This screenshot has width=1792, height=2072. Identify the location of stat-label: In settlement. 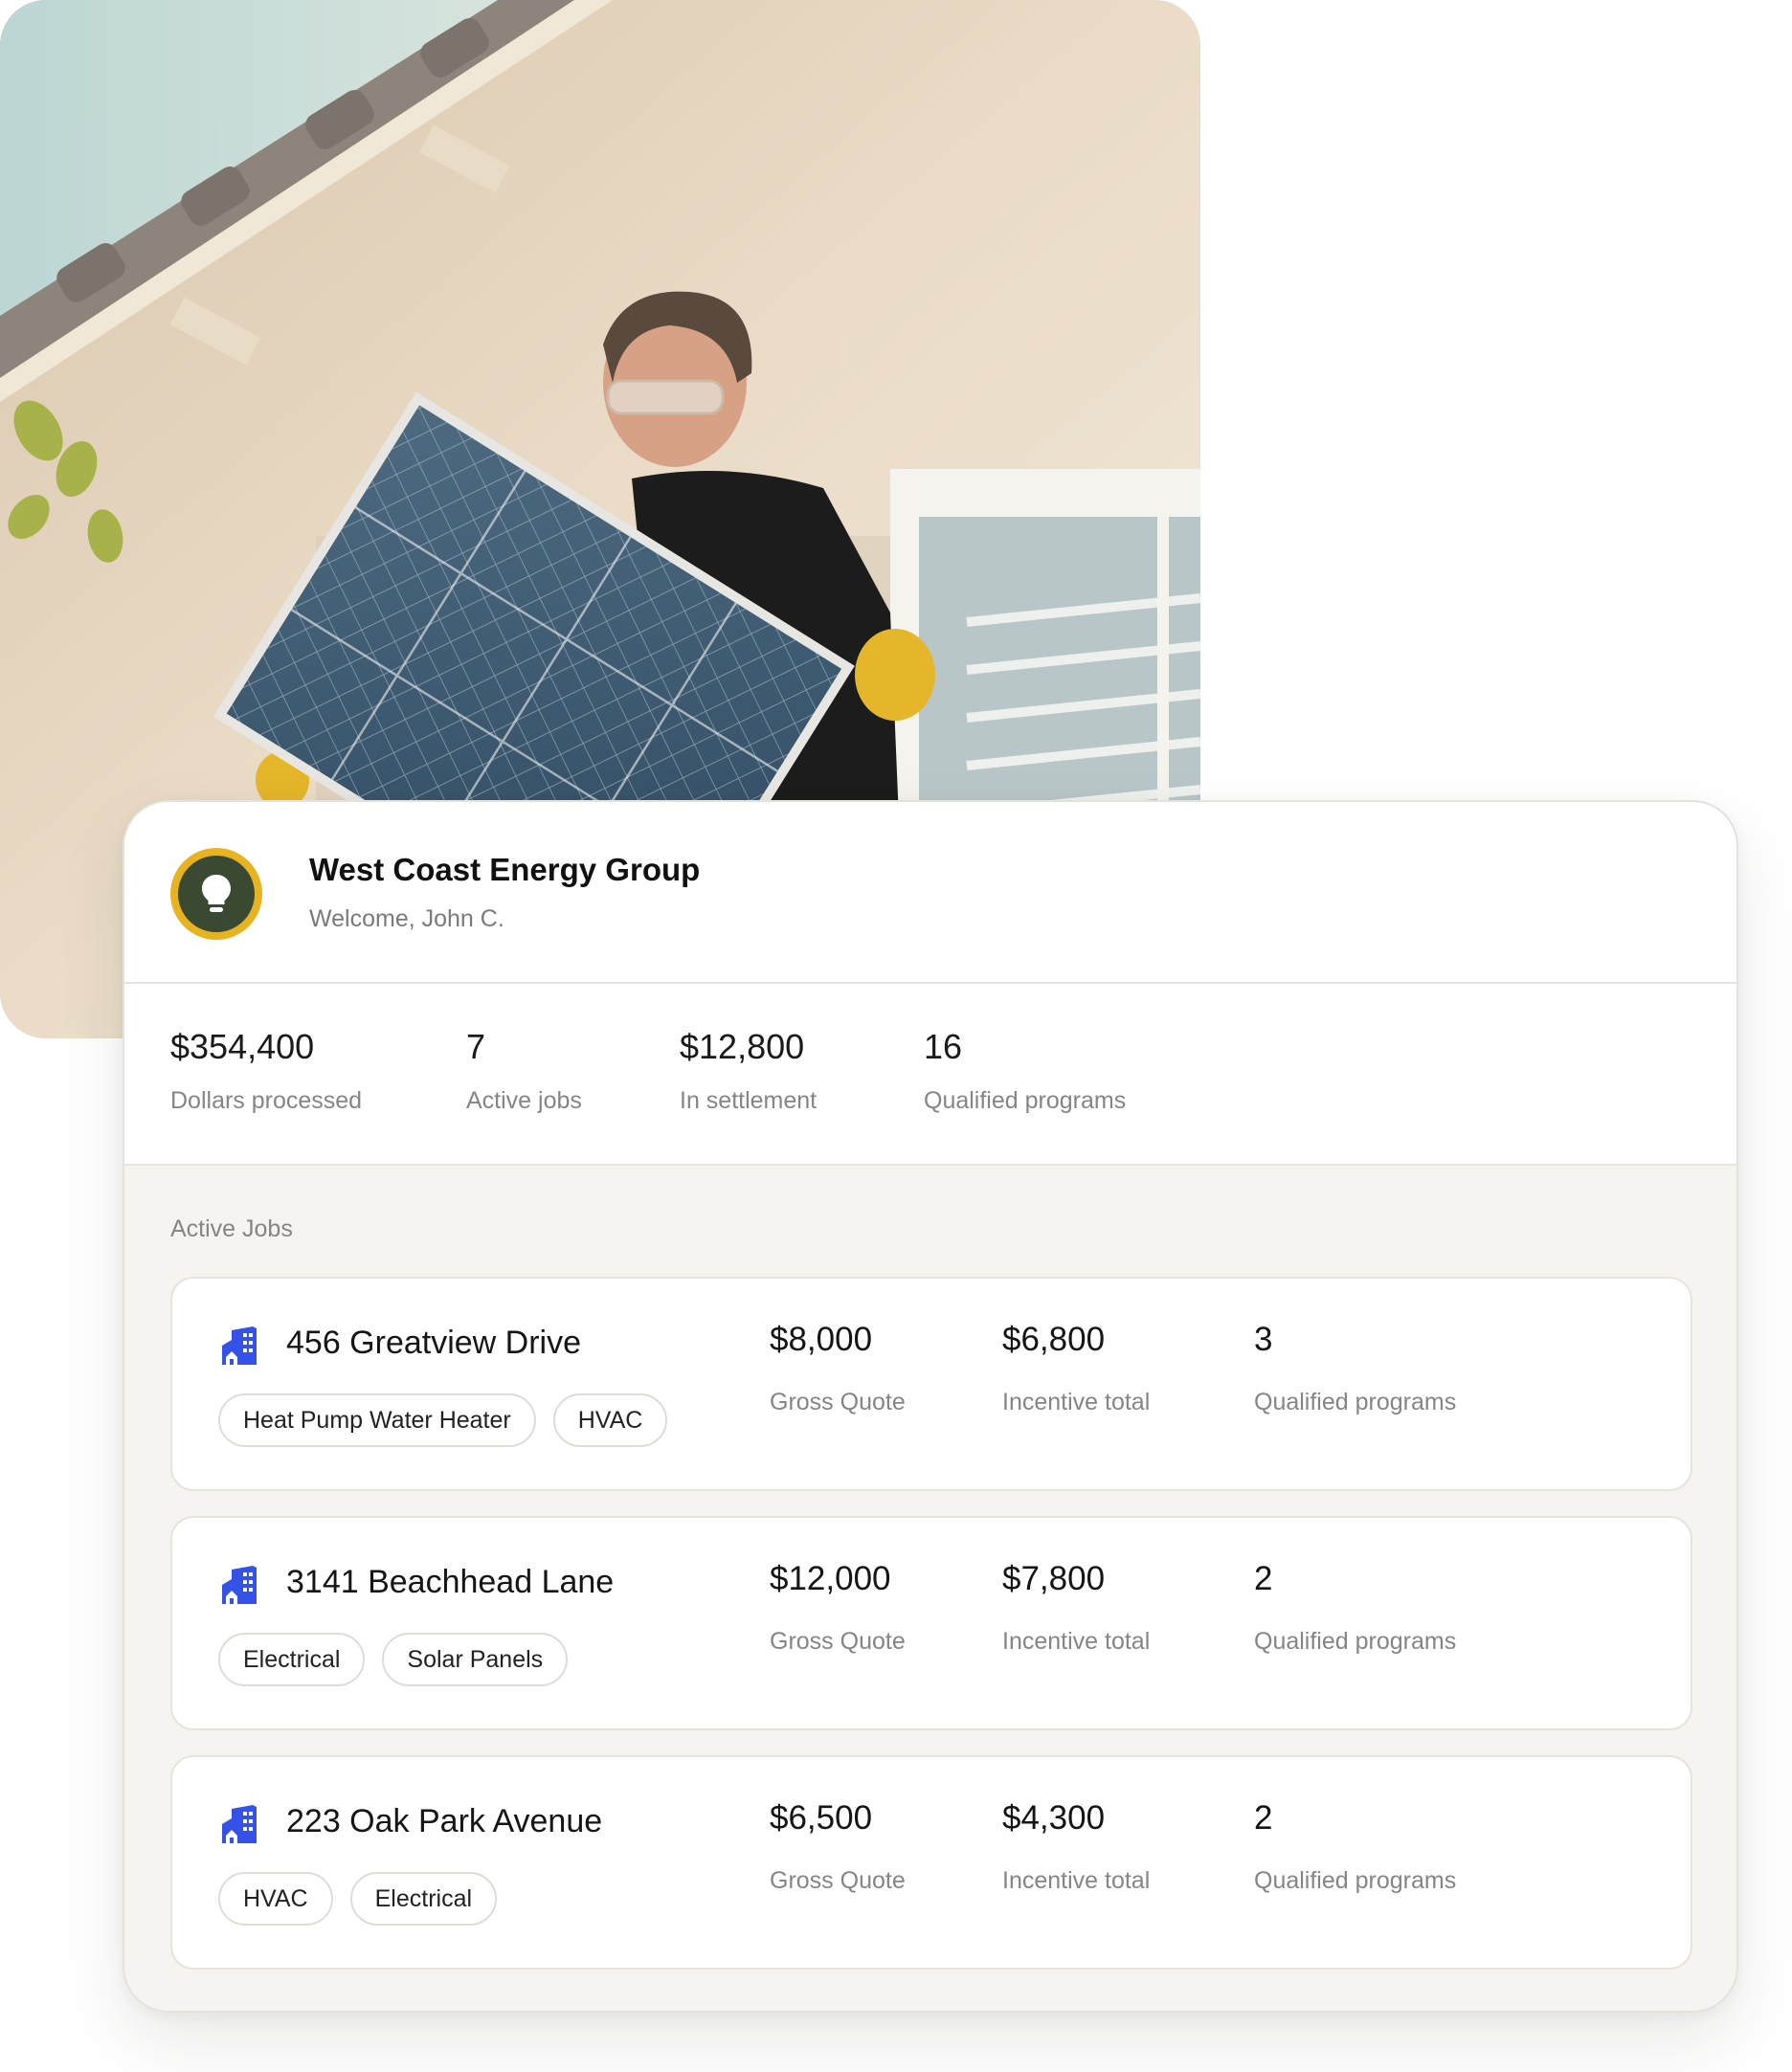
(749, 1101).